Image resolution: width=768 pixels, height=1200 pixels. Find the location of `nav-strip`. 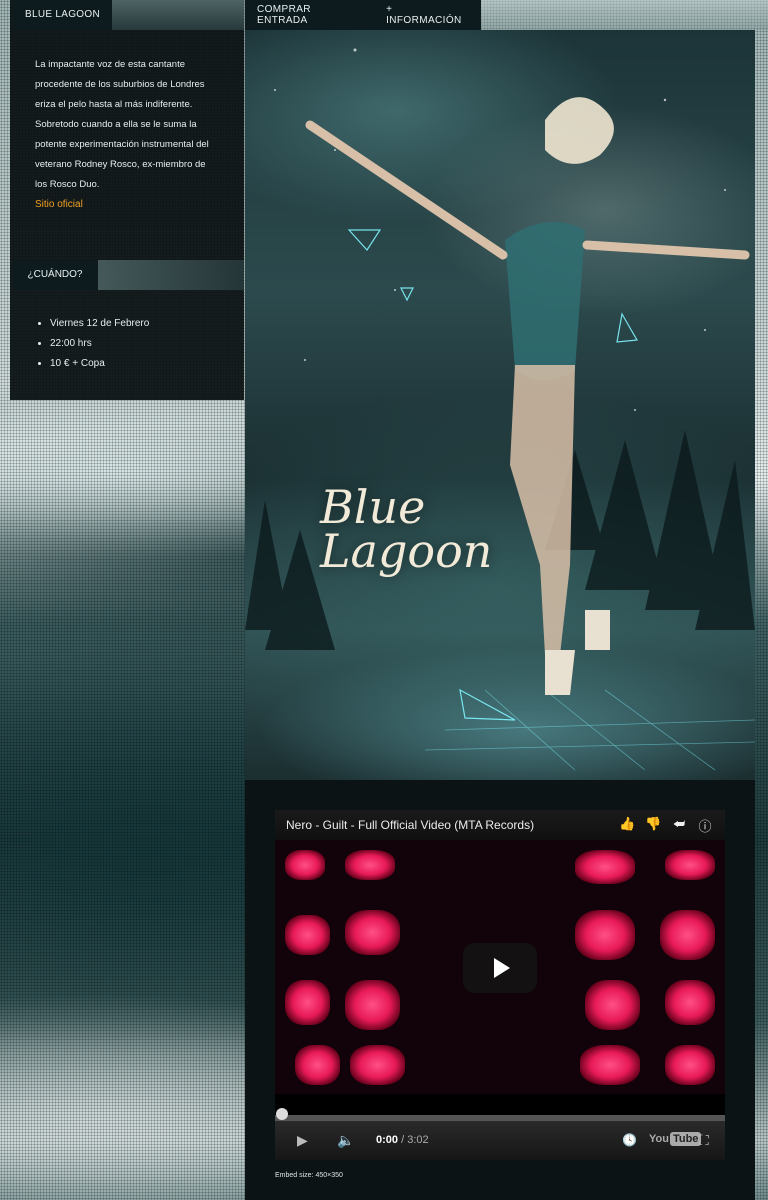

nav-strip is located at coordinates (624, 15).